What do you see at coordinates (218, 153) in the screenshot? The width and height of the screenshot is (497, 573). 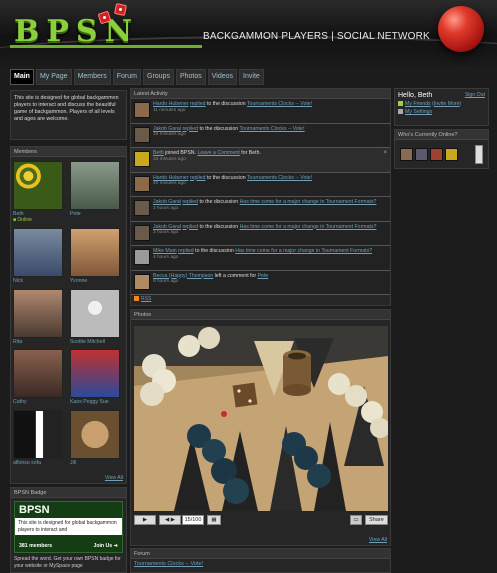 I see `activity-target-link: Leave a Comment` at bounding box center [218, 153].